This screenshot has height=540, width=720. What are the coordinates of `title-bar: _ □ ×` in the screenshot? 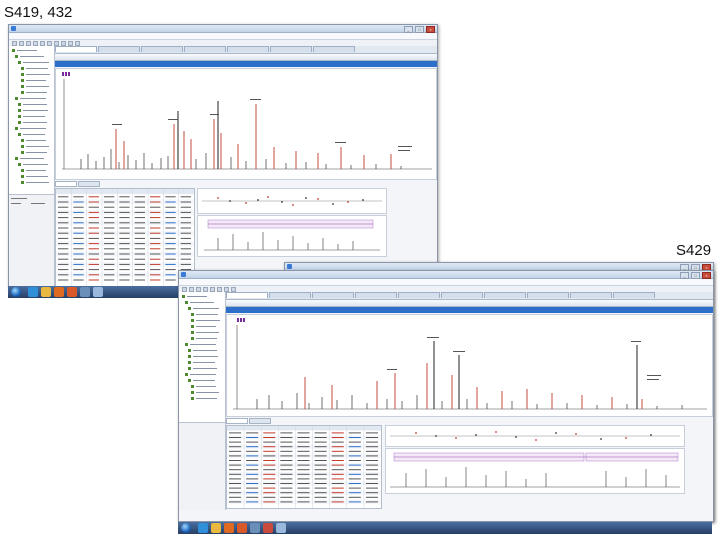 It's located at (446, 275).